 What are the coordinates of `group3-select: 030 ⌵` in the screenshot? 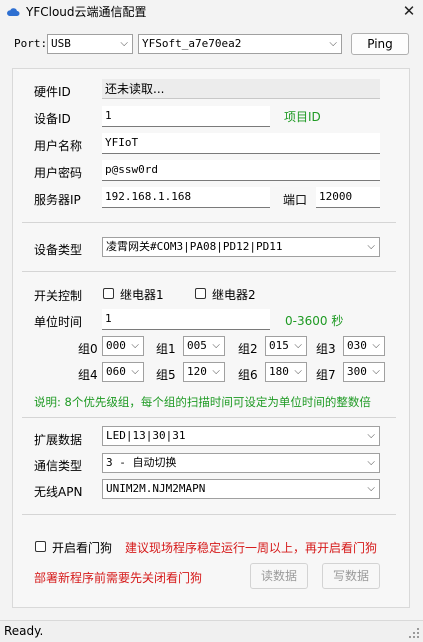 It's located at (364, 346).